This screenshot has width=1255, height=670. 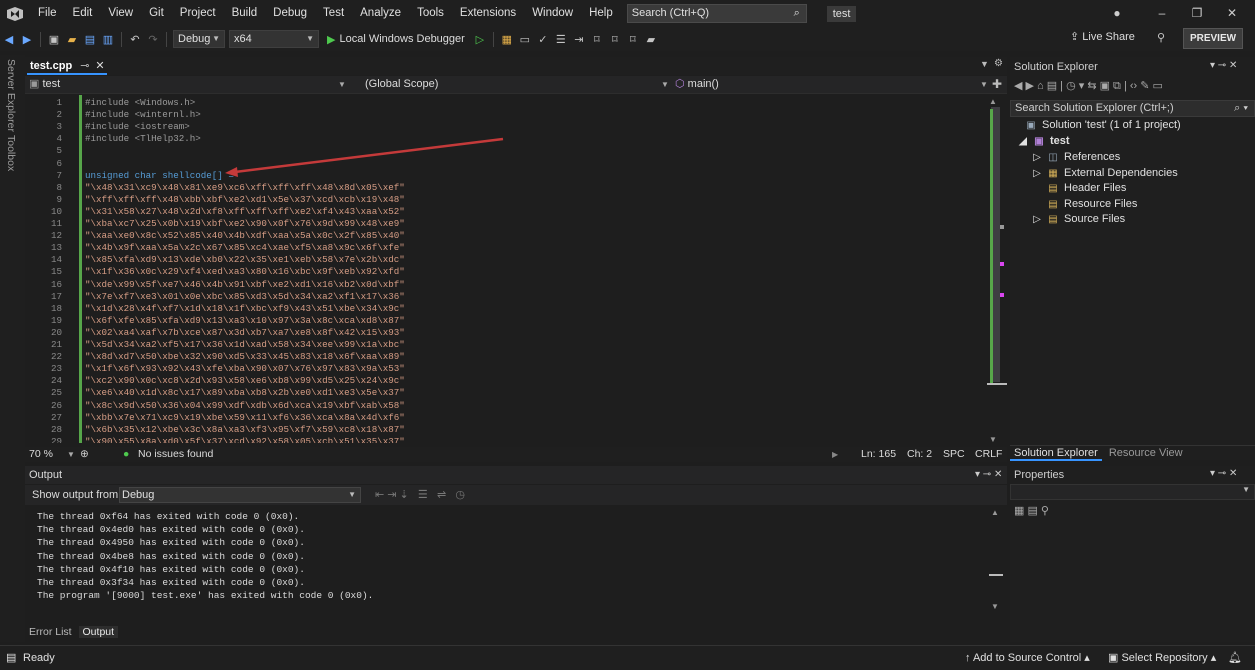 What do you see at coordinates (1056, 454) in the screenshot?
I see `tab-solution-explorer: Solution Explorer` at bounding box center [1056, 454].